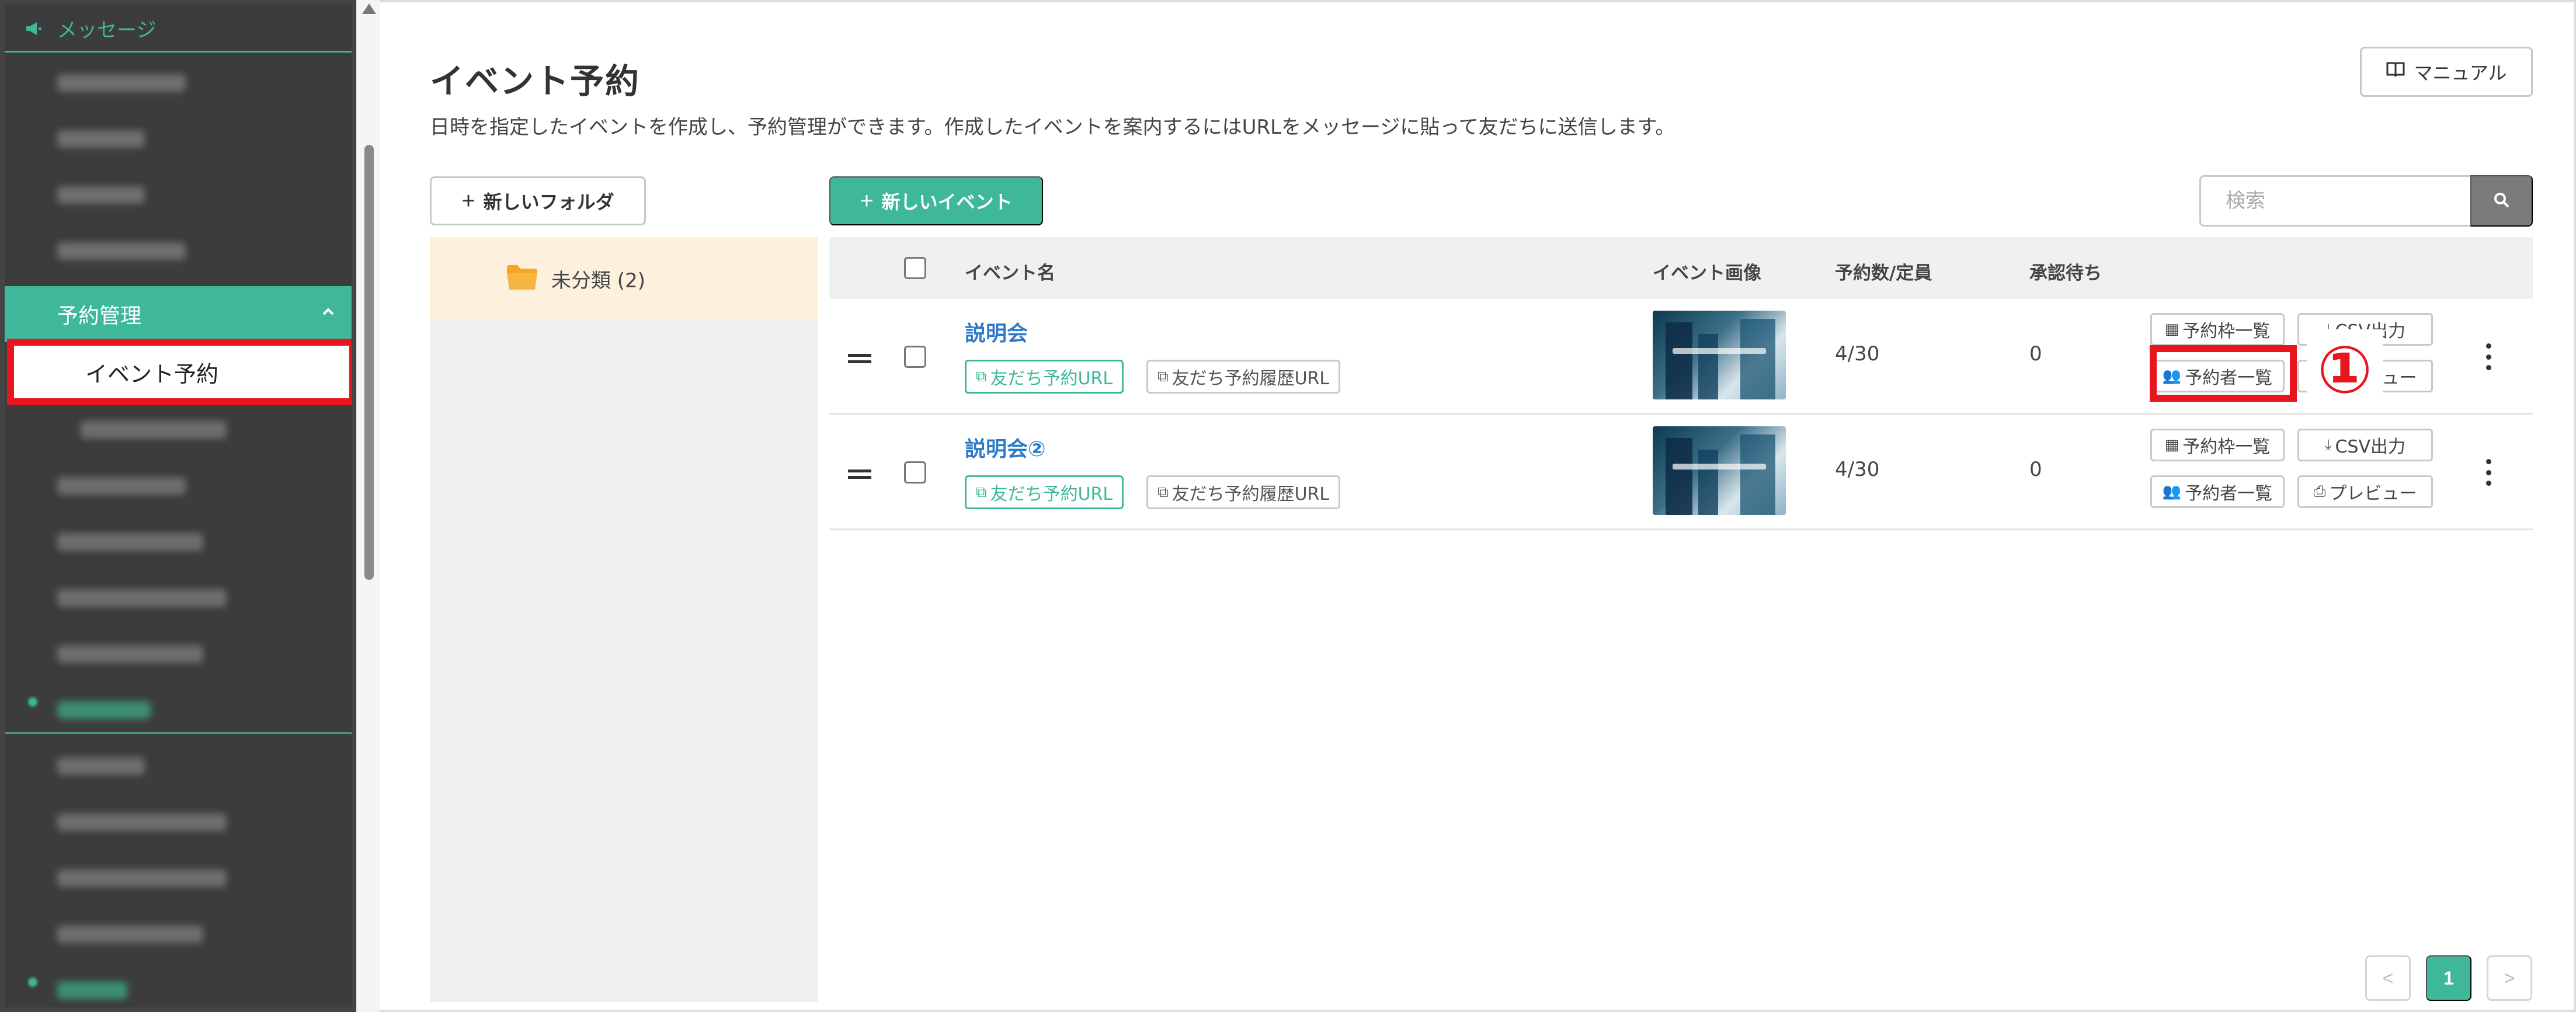 The width and height of the screenshot is (2576, 1012). What do you see at coordinates (1884, 273) in the screenshot?
I see `col-header-reservations: 予約数/定員` at bounding box center [1884, 273].